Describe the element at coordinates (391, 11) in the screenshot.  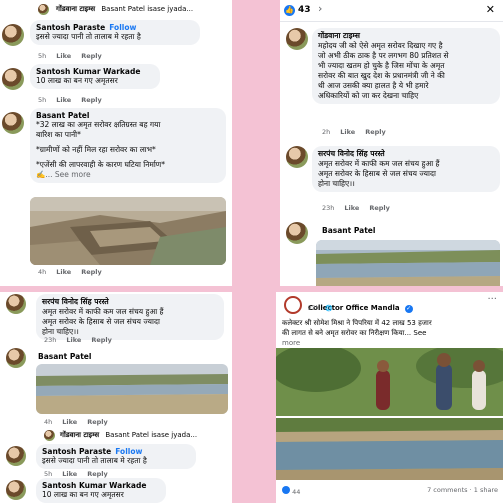
I see `reactions-header: 👍 43 › ✕` at that location.